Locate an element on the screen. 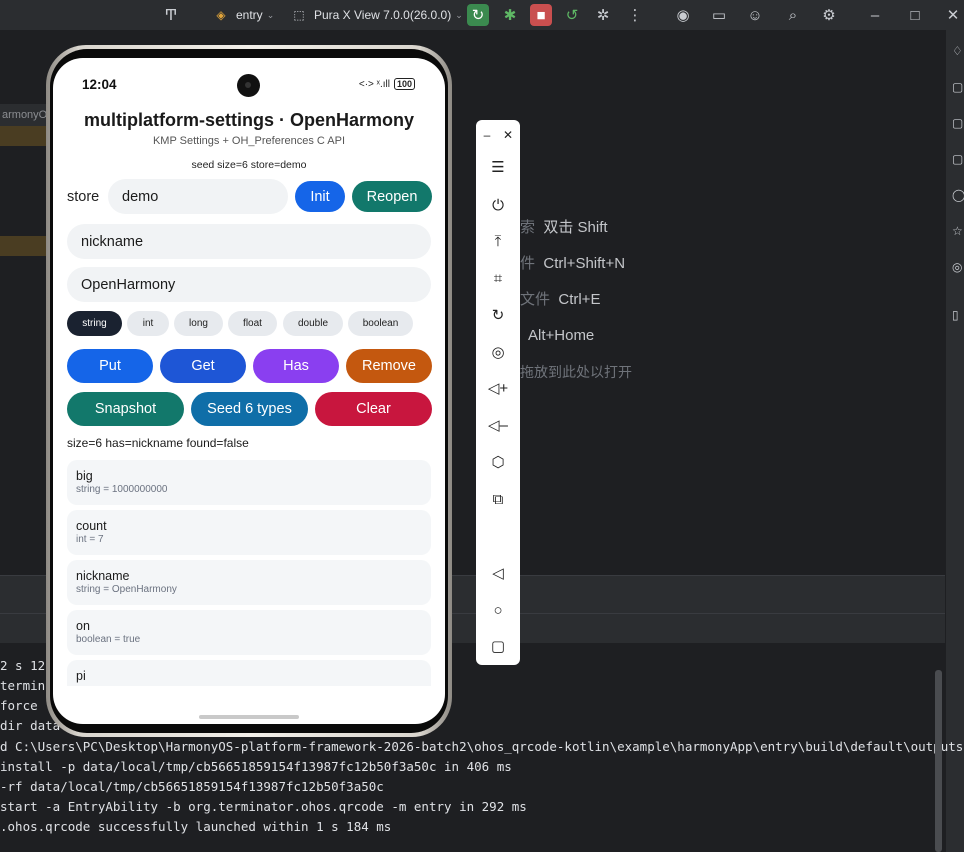  more-icon: ⋮ is located at coordinates (635, 15).